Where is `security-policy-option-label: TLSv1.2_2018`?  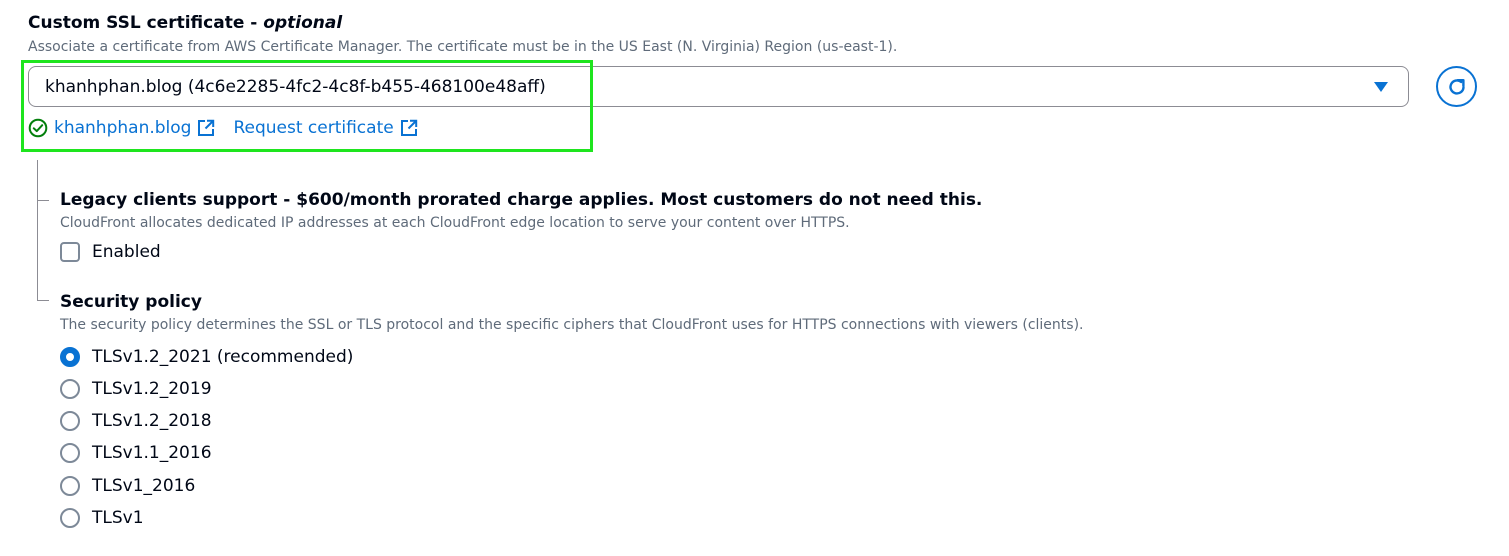 security-policy-option-label: TLSv1.2_2018 is located at coordinates (152, 421).